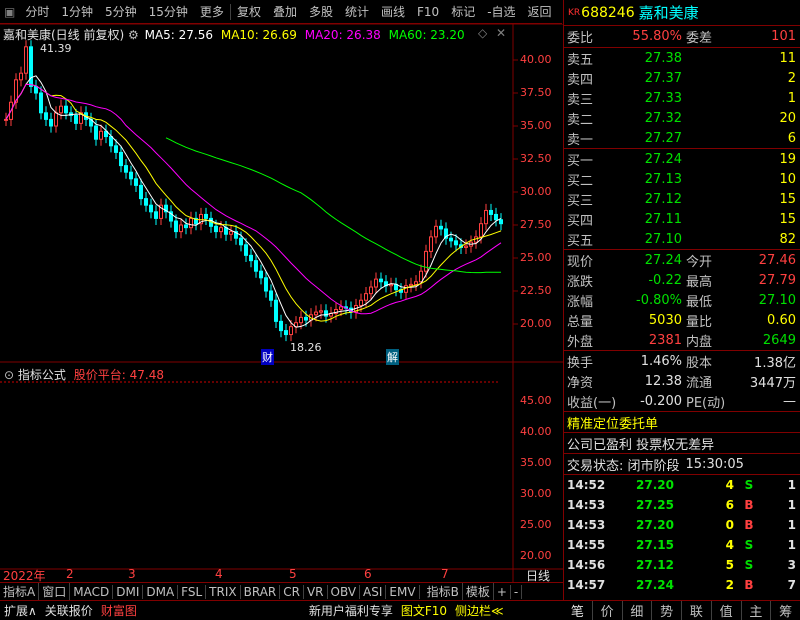 This screenshot has width=800, height=620. I want to click on fundamental-row: 收益(一) -0.200 PE(动) —, so click(682, 401).